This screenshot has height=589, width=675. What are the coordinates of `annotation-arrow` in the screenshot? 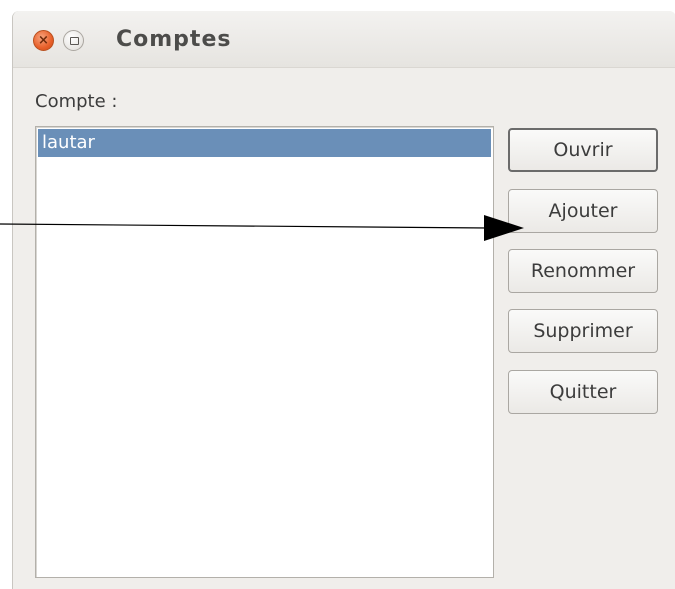 It's located at (262, 228).